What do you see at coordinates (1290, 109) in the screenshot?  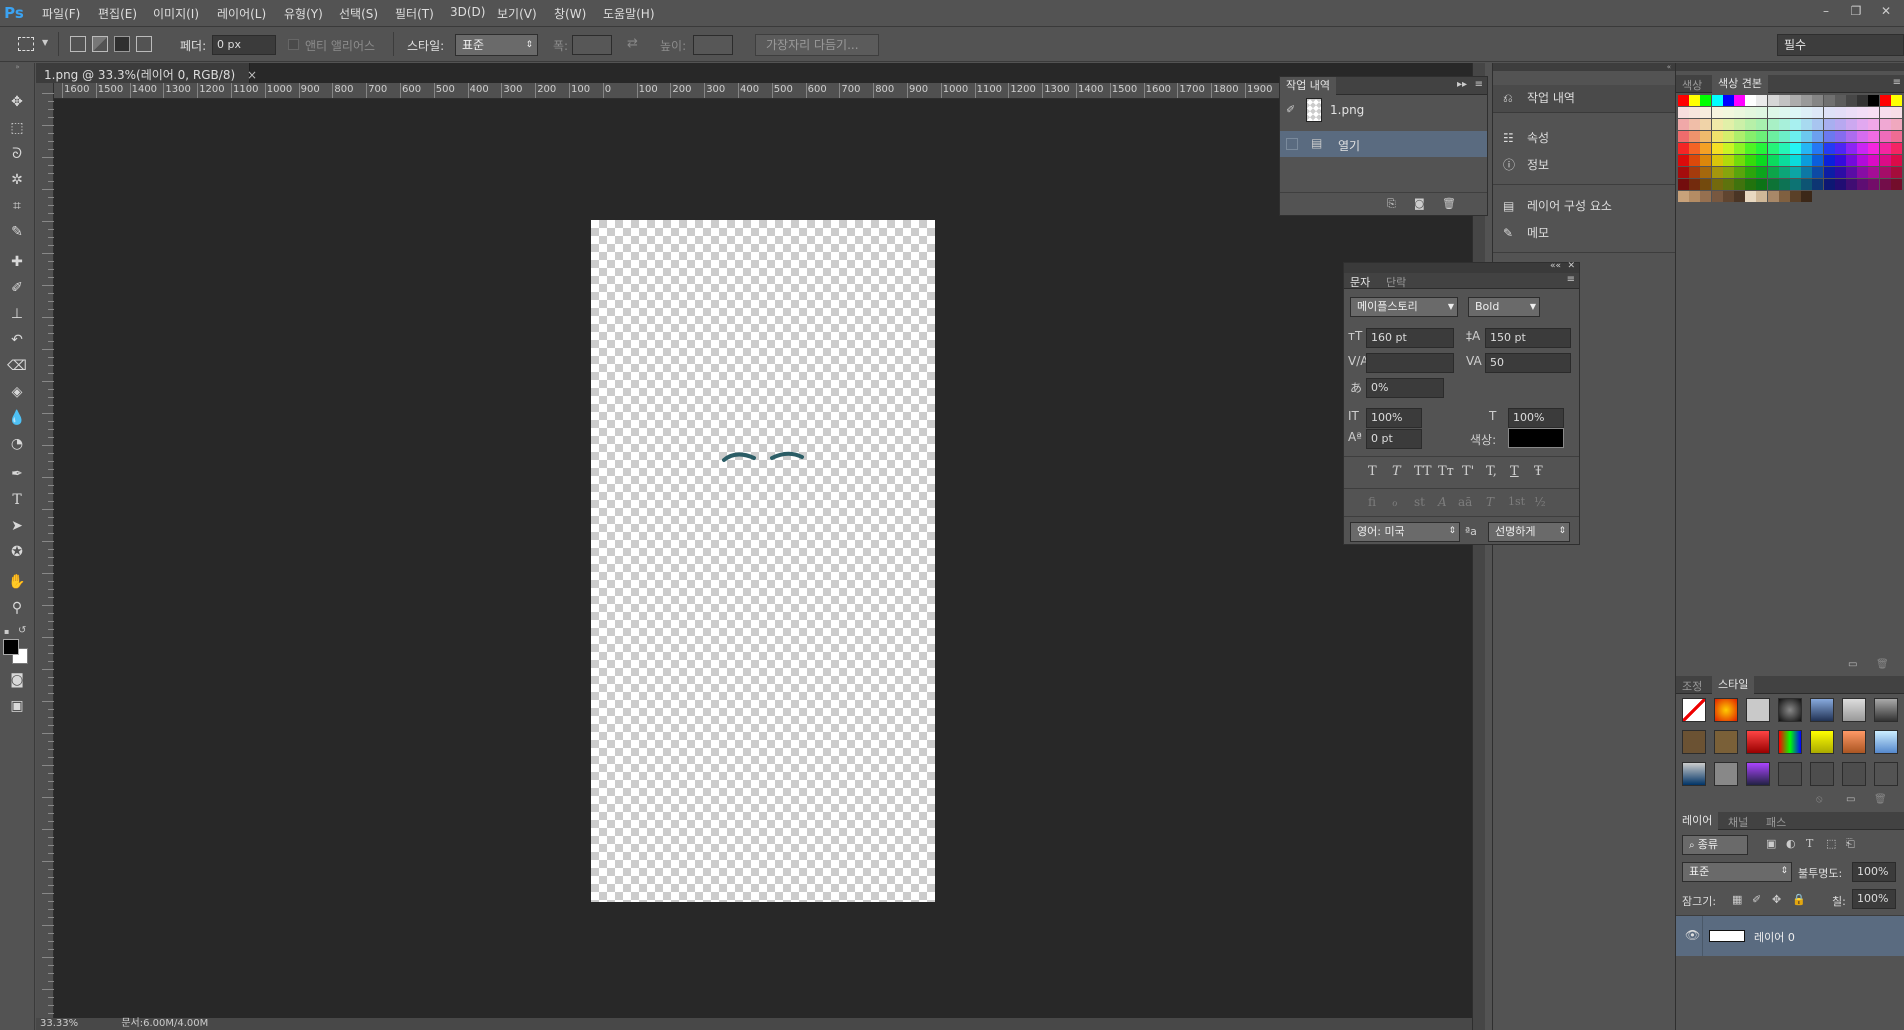 I see `history-brush-source-icon: ✐` at bounding box center [1290, 109].